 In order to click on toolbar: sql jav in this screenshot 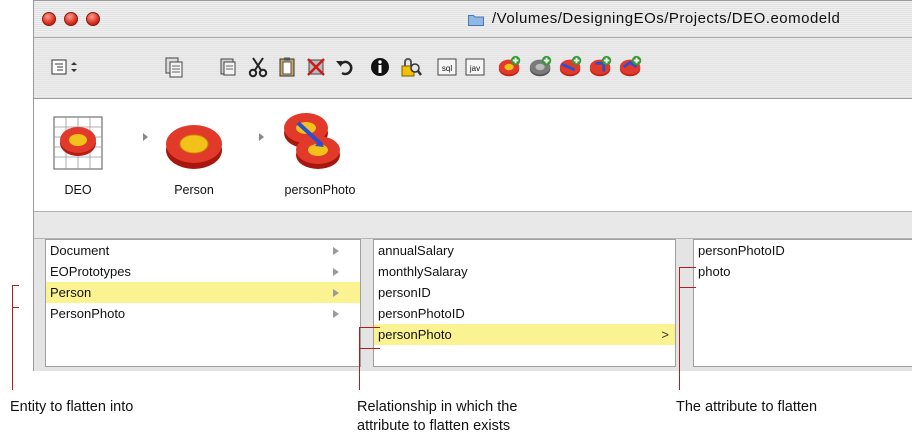, I will do `click(473, 68)`.